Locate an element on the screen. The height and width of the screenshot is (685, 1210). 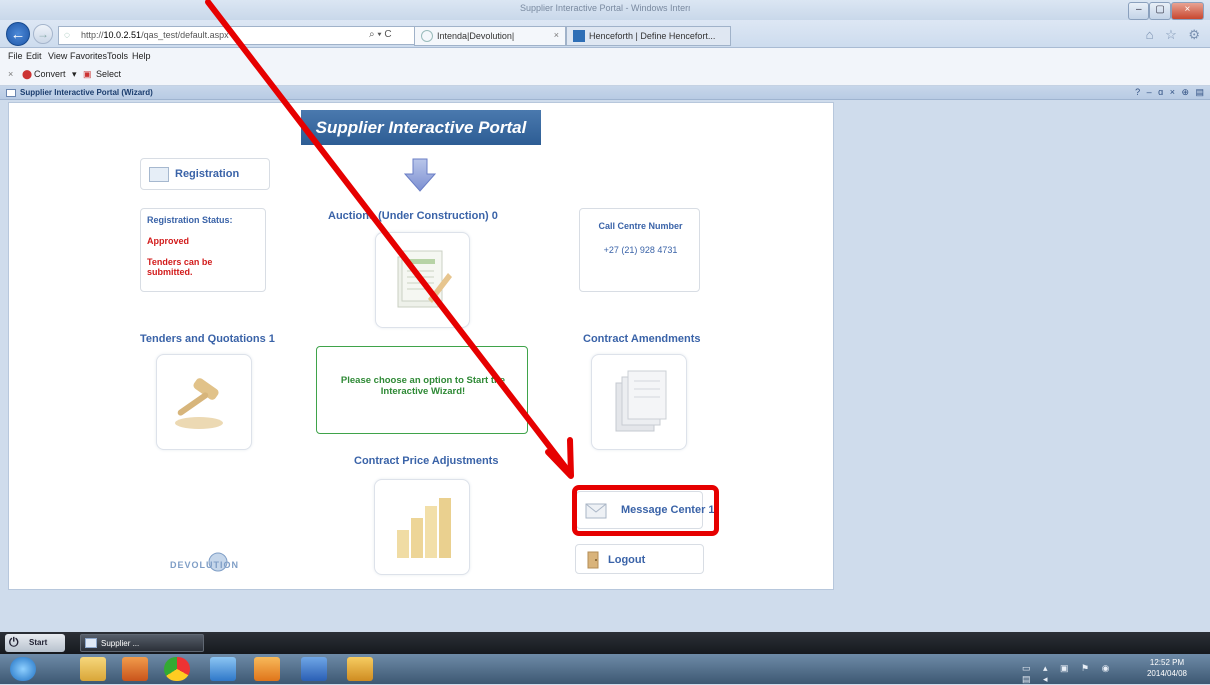
window-controls: – ▢ × is located at coordinates (1166, 11).